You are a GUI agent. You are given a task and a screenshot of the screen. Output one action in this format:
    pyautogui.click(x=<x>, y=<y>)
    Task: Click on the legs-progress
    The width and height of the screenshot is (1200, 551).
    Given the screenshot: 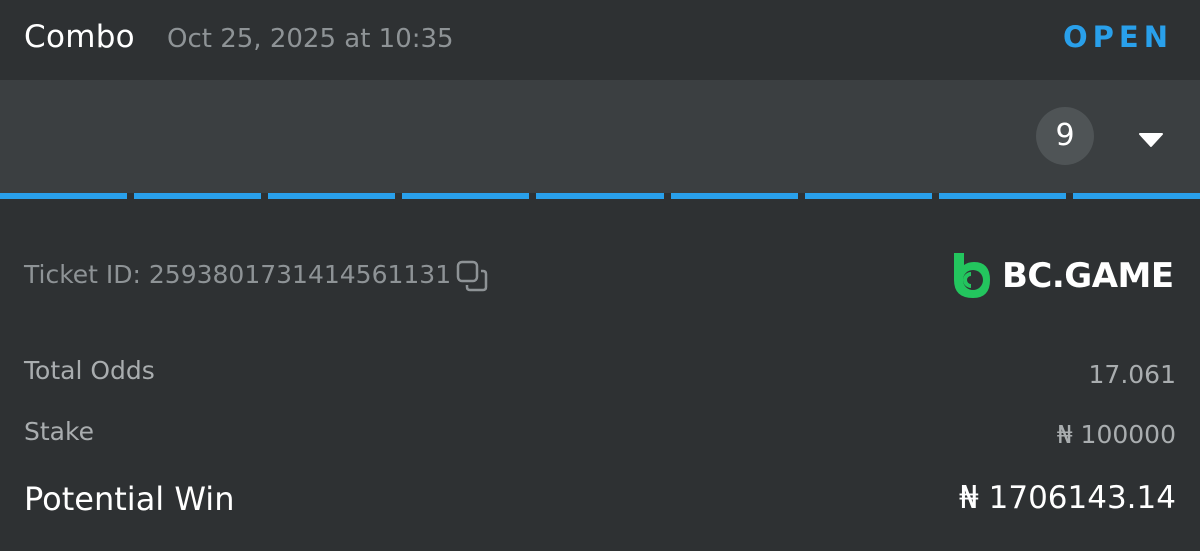 What is the action you would take?
    pyautogui.click(x=600, y=196)
    